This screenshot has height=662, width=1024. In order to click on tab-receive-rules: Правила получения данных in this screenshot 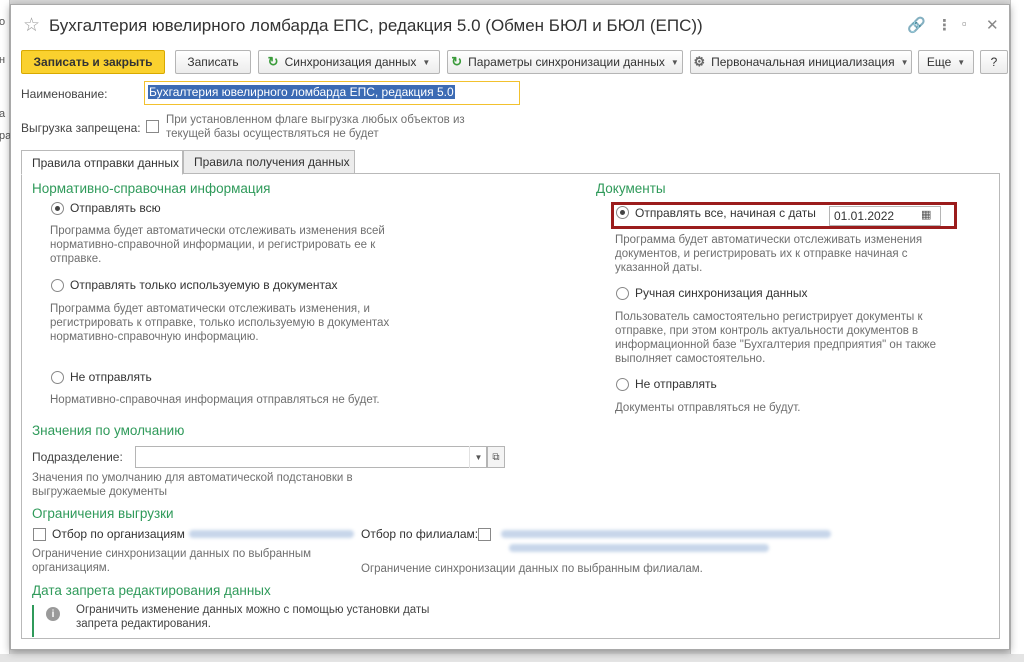, I will do `click(269, 162)`.